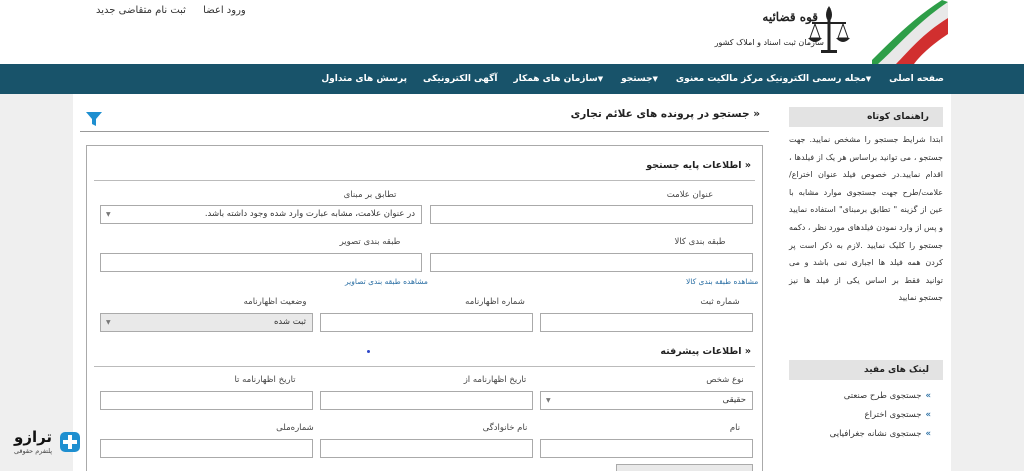 The image size is (1024, 471). Describe the element at coordinates (559, 79) in the screenshot. I see `nav-partners: ▼سازمان های همکار` at that location.